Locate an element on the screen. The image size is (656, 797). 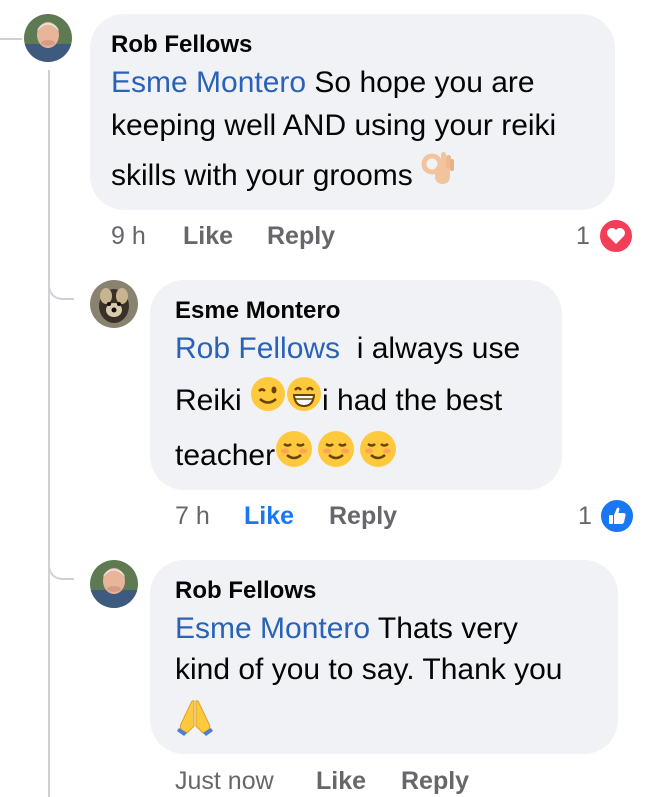
comment-author: Esme Montero is located at coordinates (257, 311).